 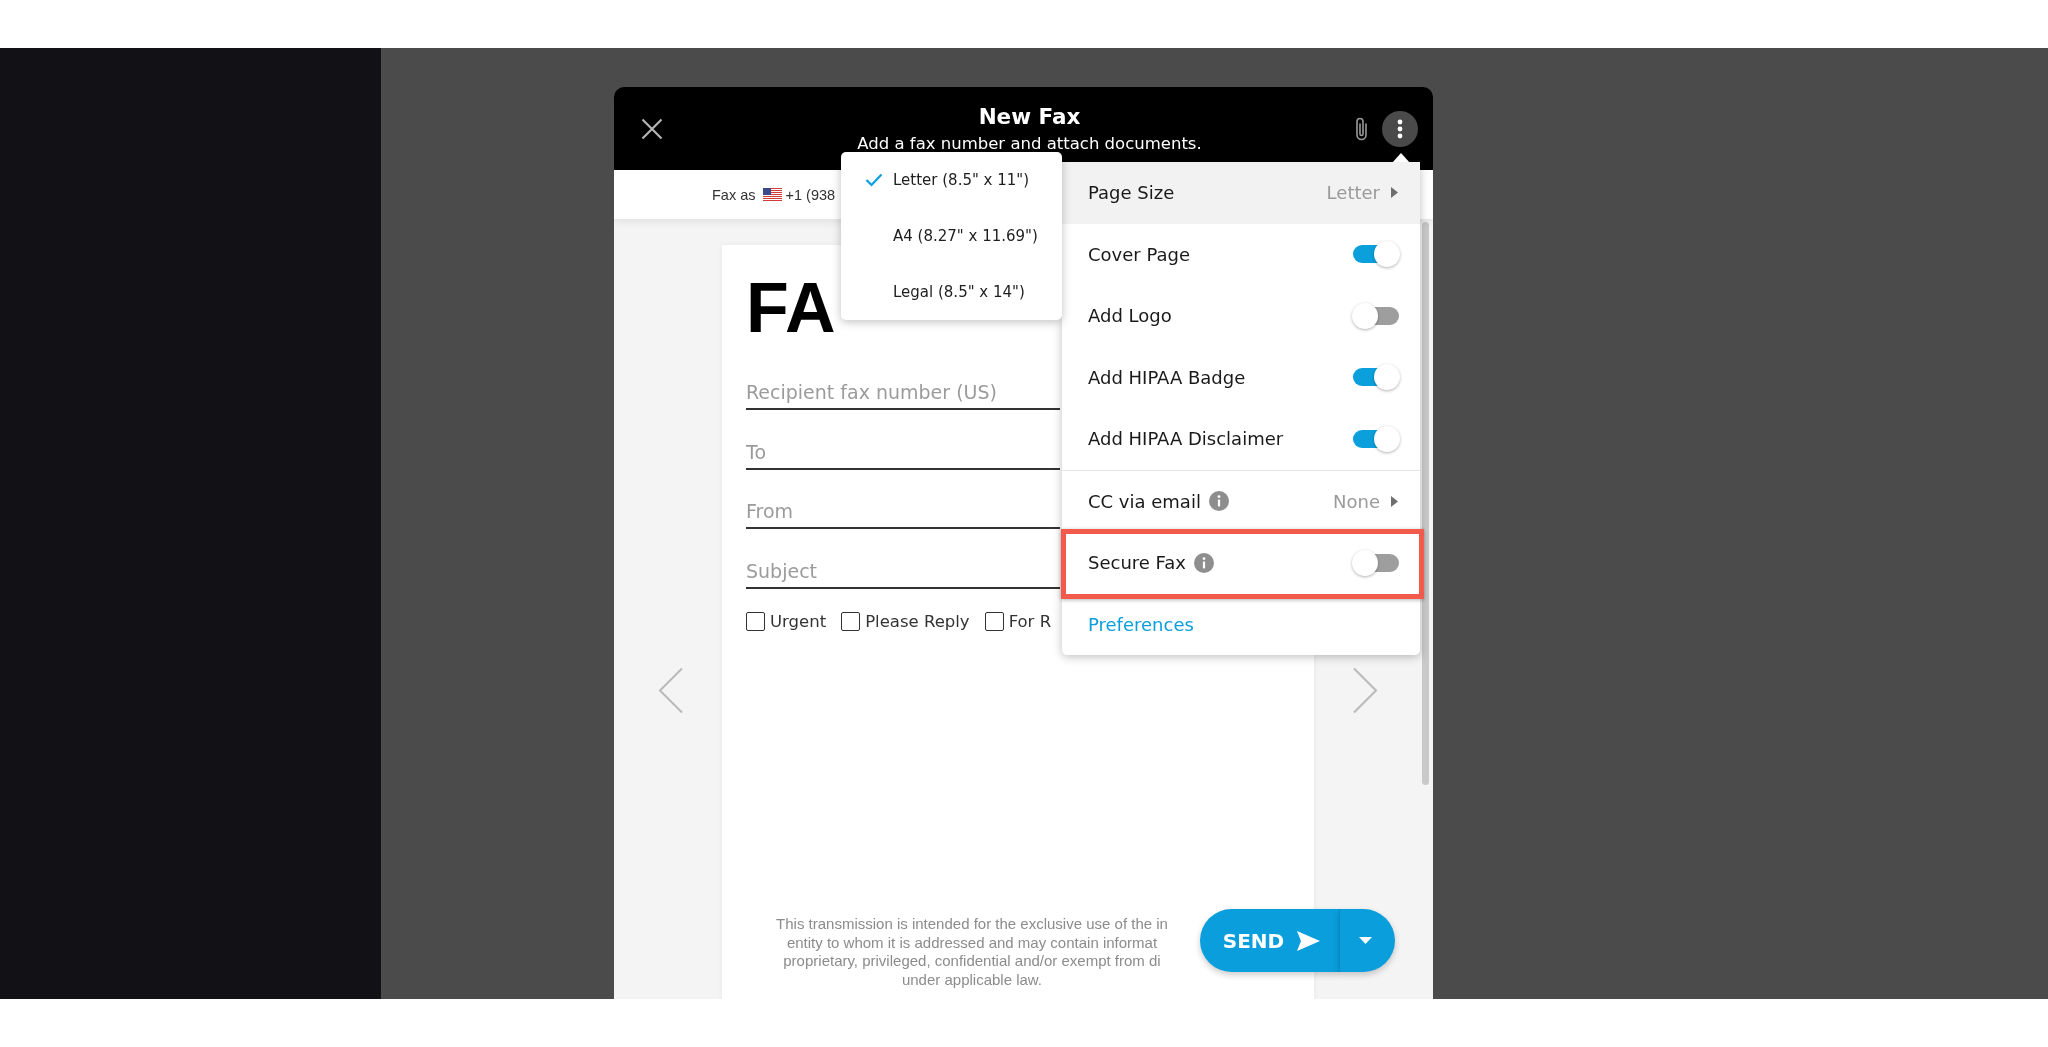 I want to click on menu-item: CC via email None, so click(x=1241, y=501).